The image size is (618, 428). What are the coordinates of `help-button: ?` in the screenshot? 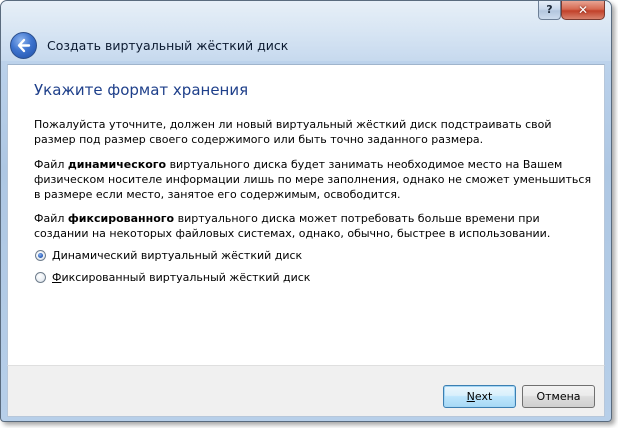 It's located at (549, 10).